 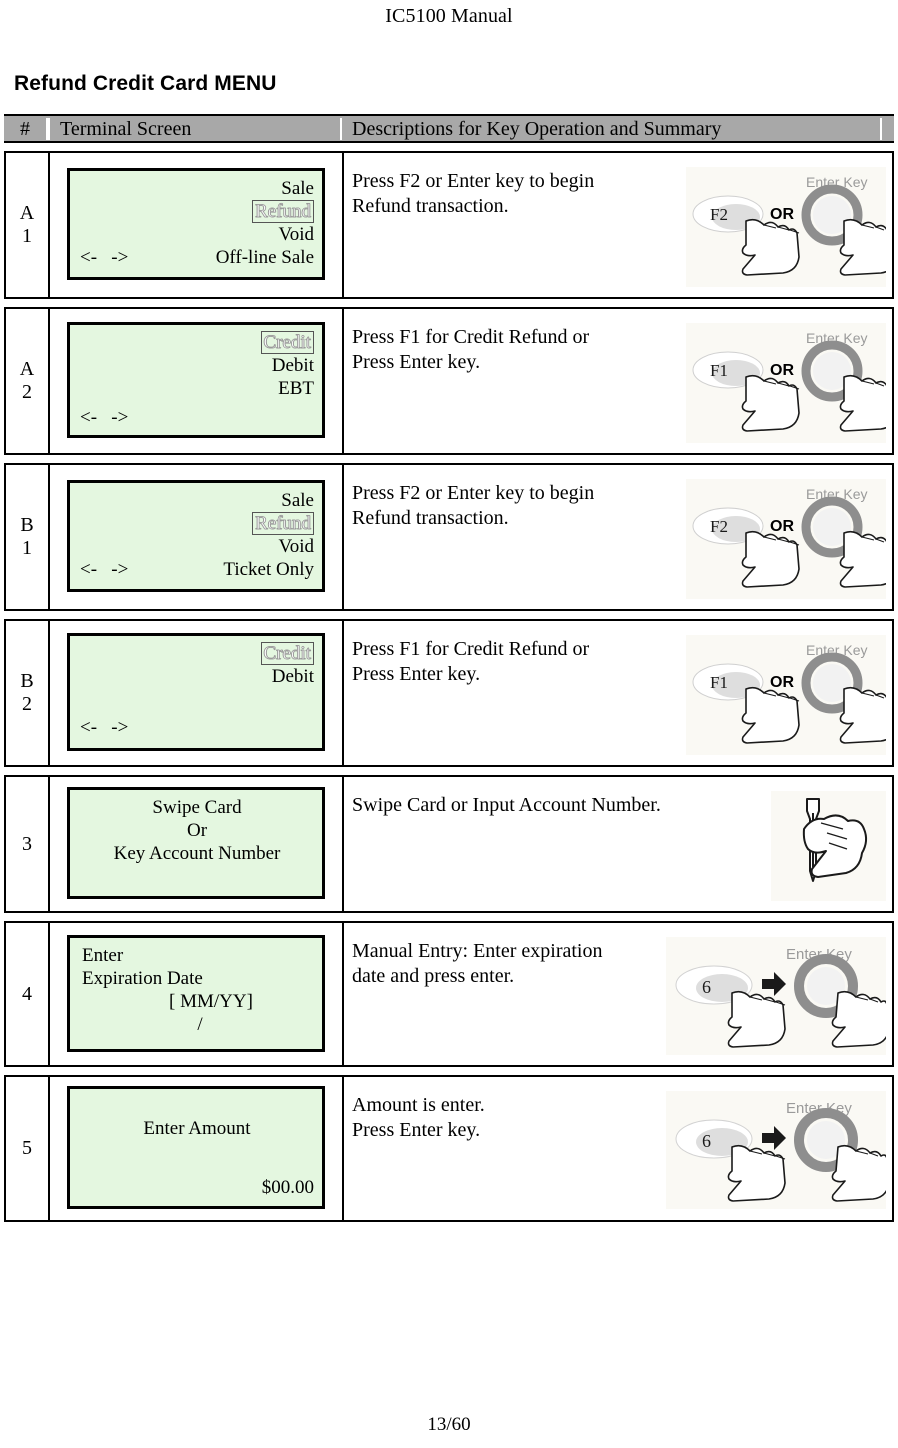 What do you see at coordinates (27, 843) in the screenshot?
I see `row-id-line1: 3` at bounding box center [27, 843].